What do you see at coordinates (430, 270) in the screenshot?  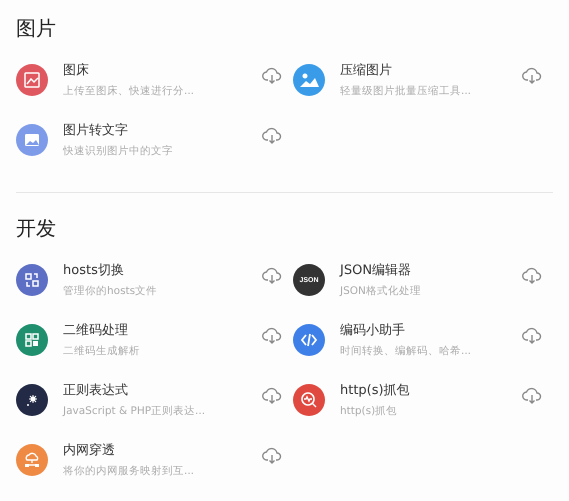 I see `app-name: JSON编辑器` at bounding box center [430, 270].